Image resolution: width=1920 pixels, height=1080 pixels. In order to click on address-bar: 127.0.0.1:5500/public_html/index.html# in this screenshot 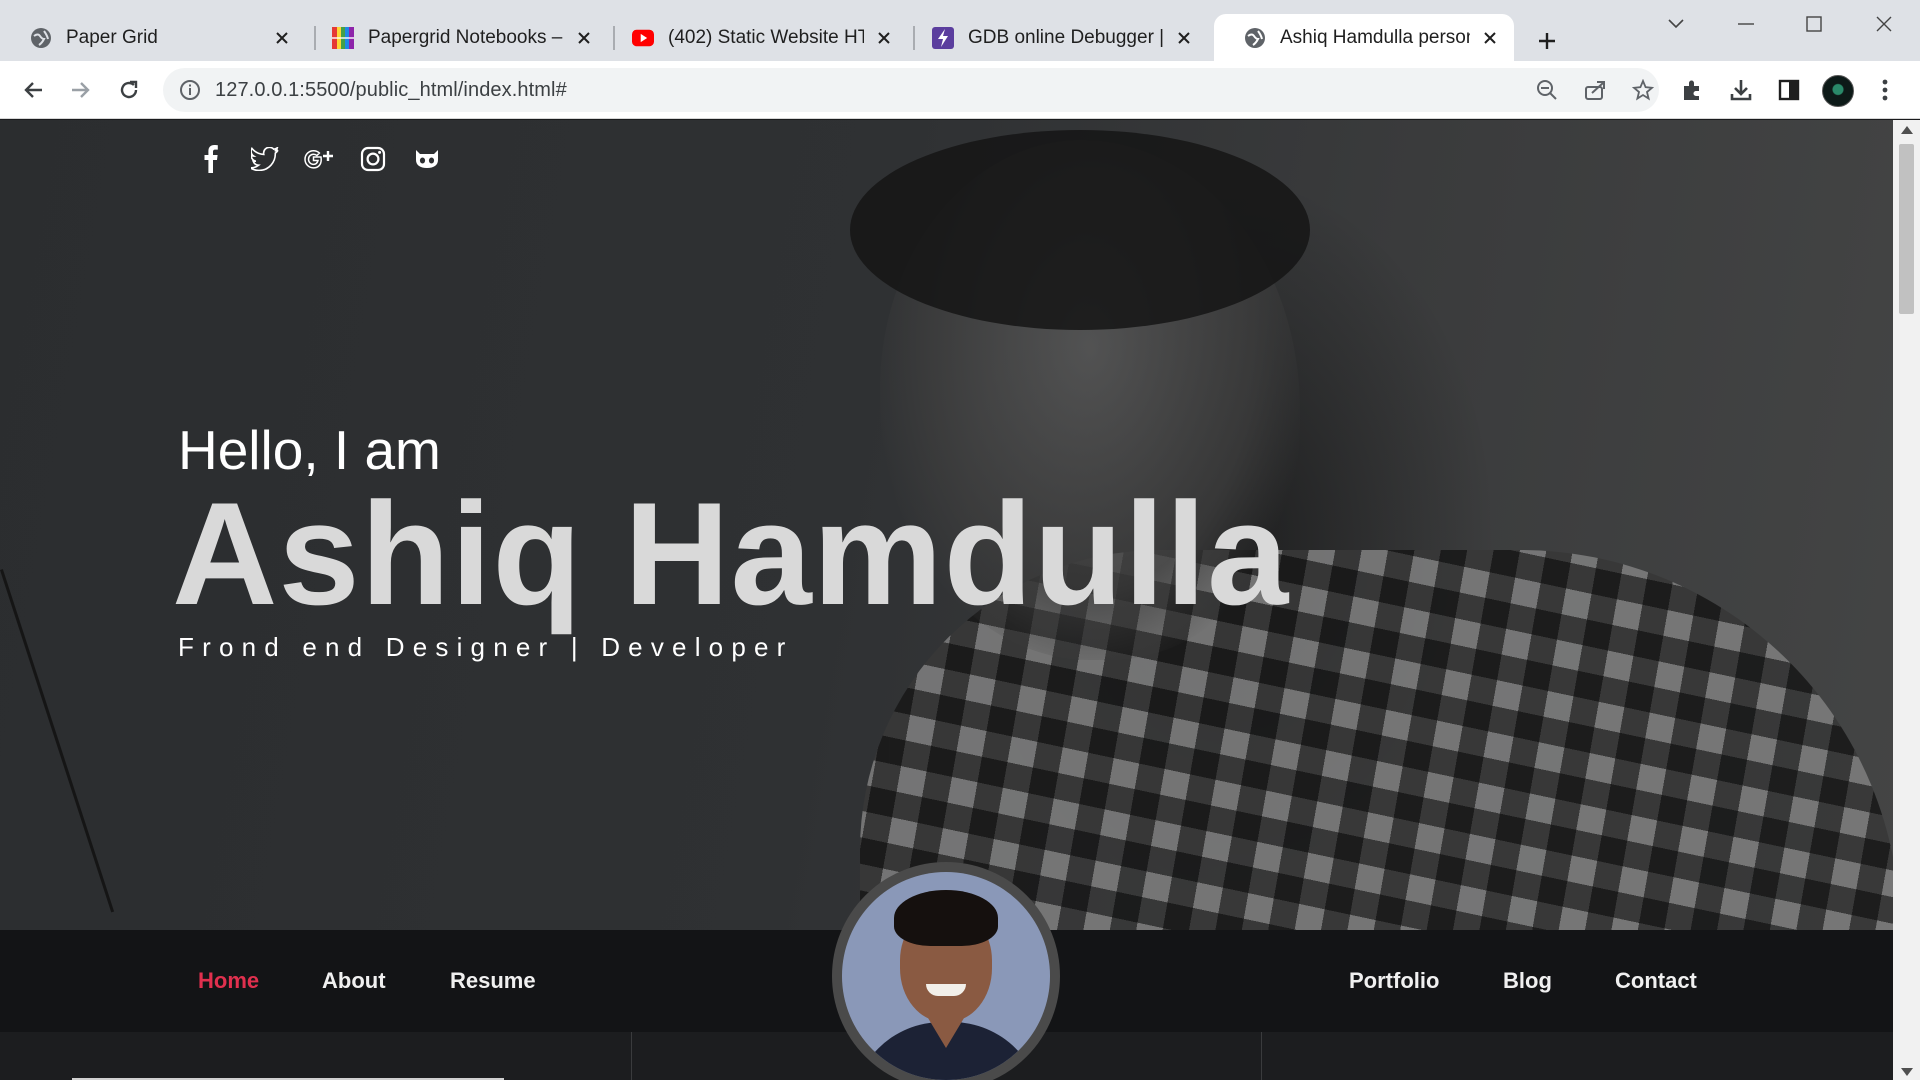, I will do `click(911, 90)`.